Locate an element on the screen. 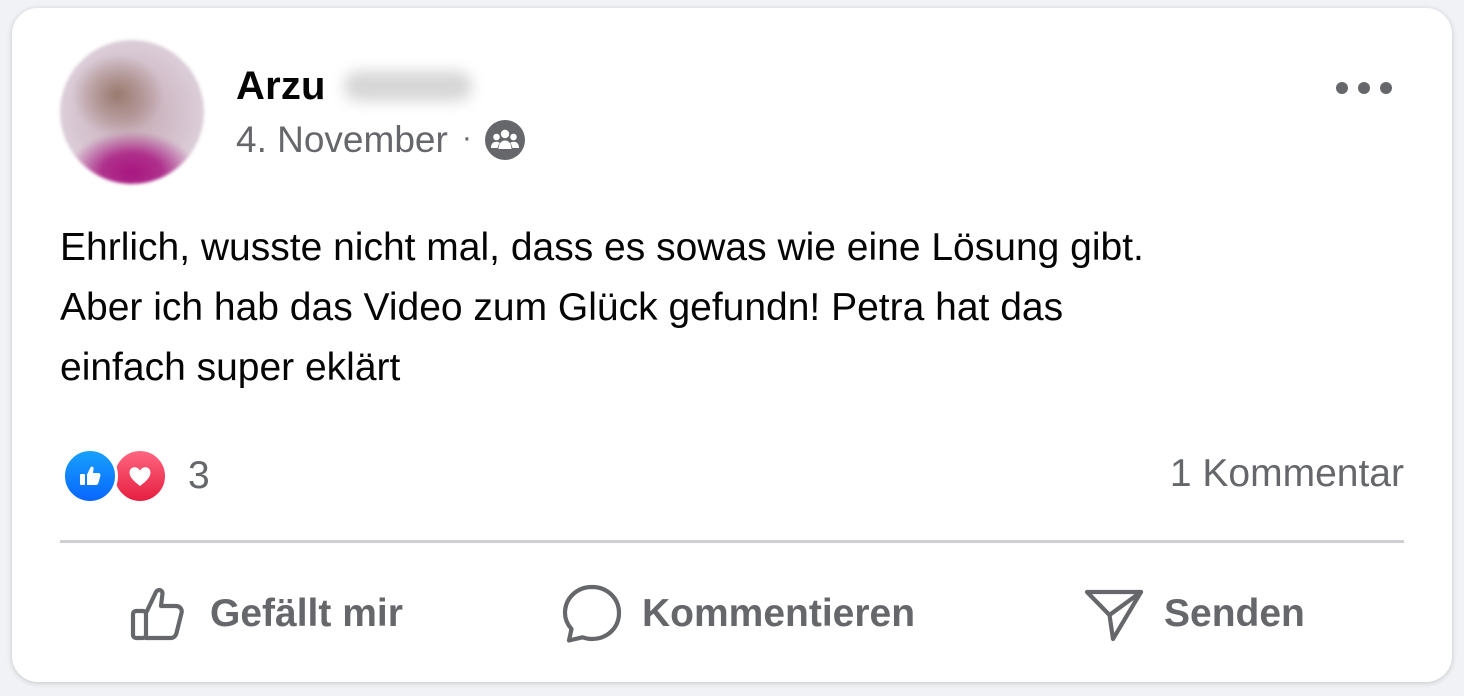 The height and width of the screenshot is (696, 1464). like-button-label: Gefällt mir is located at coordinates (306, 613).